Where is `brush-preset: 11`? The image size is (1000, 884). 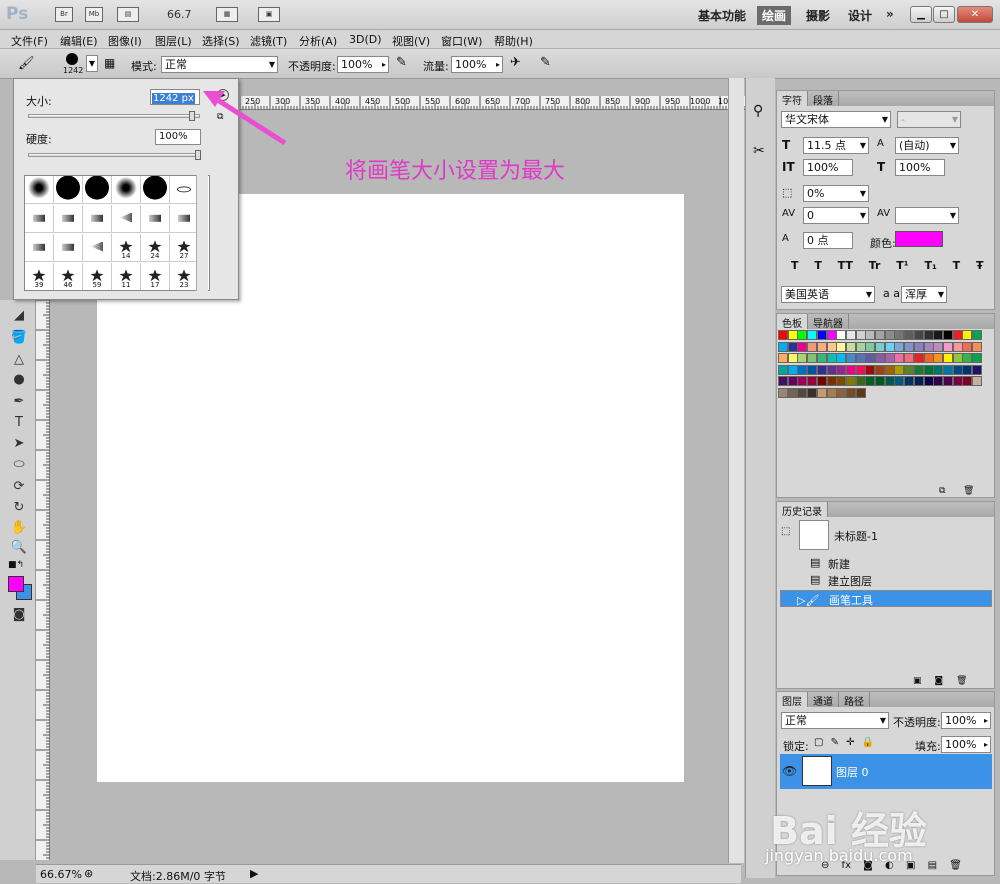
brush-preset: 11 is located at coordinates (126, 276).